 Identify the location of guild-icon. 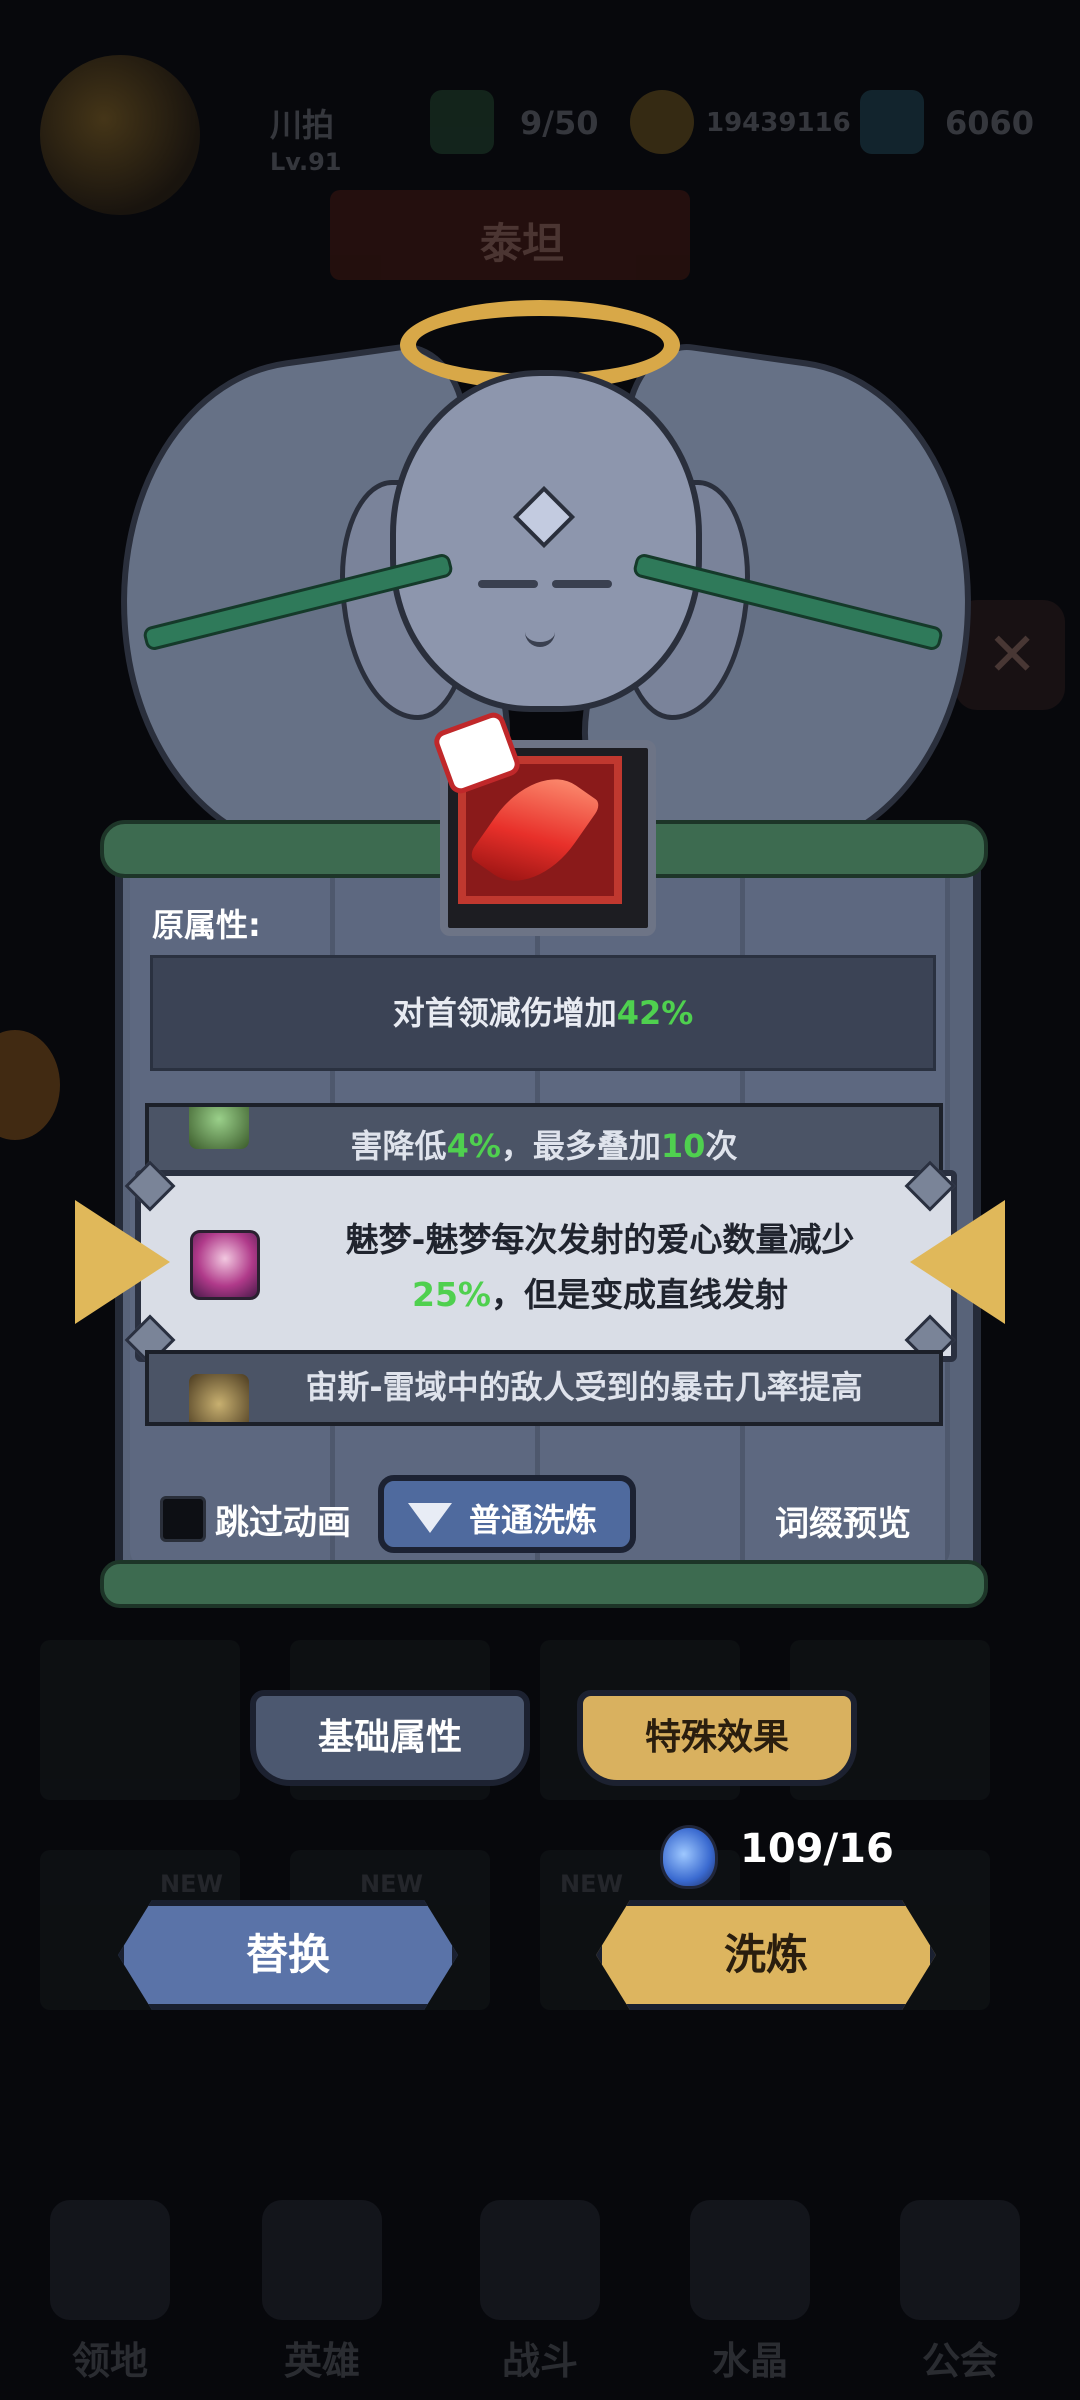
(960, 2260).